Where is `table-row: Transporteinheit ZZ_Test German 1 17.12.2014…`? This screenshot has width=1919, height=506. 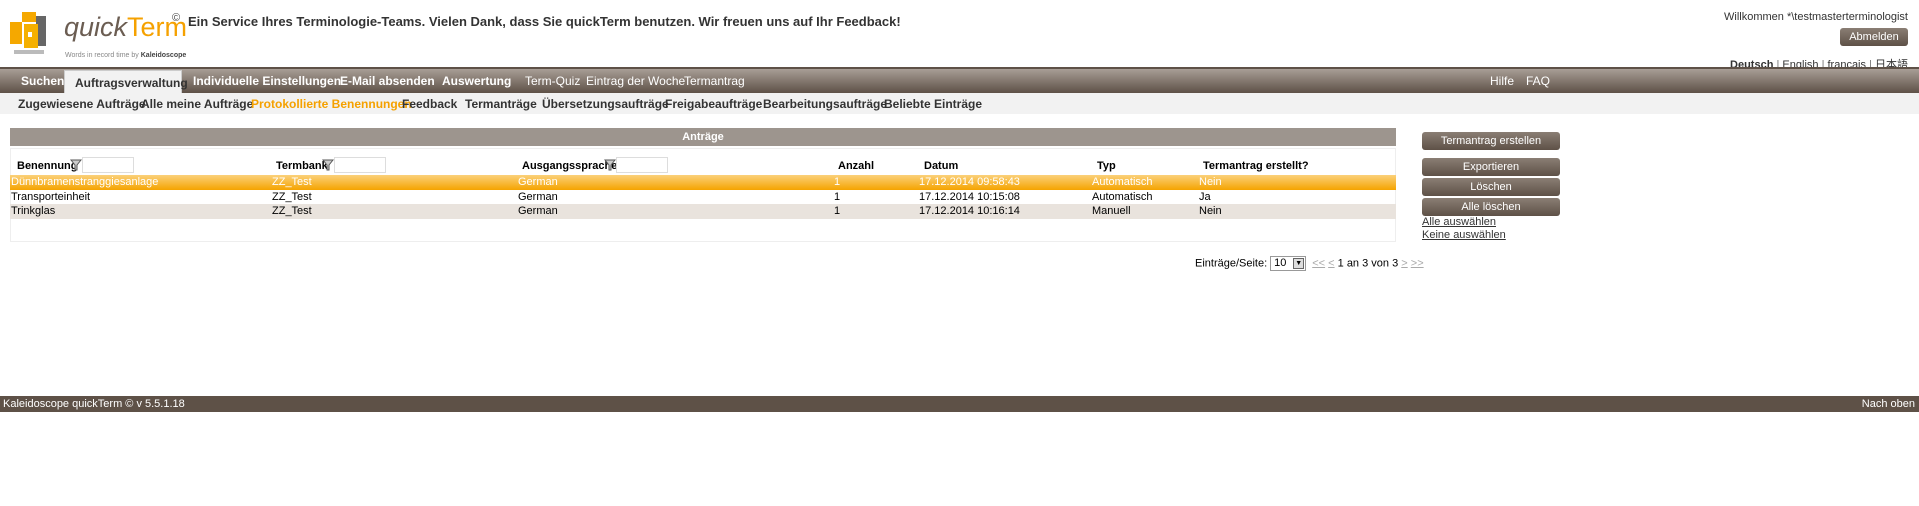 table-row: Transporteinheit ZZ_Test German 1 17.12.2014… is located at coordinates (703, 197).